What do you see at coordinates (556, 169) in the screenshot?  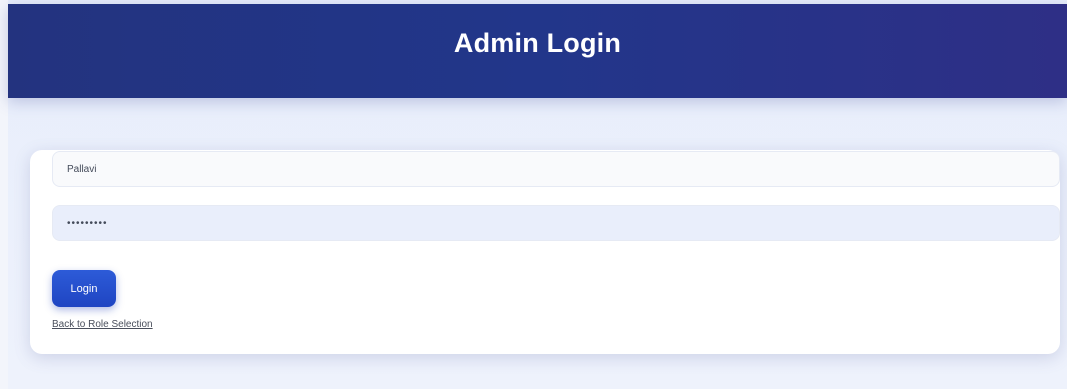 I see `username-input` at bounding box center [556, 169].